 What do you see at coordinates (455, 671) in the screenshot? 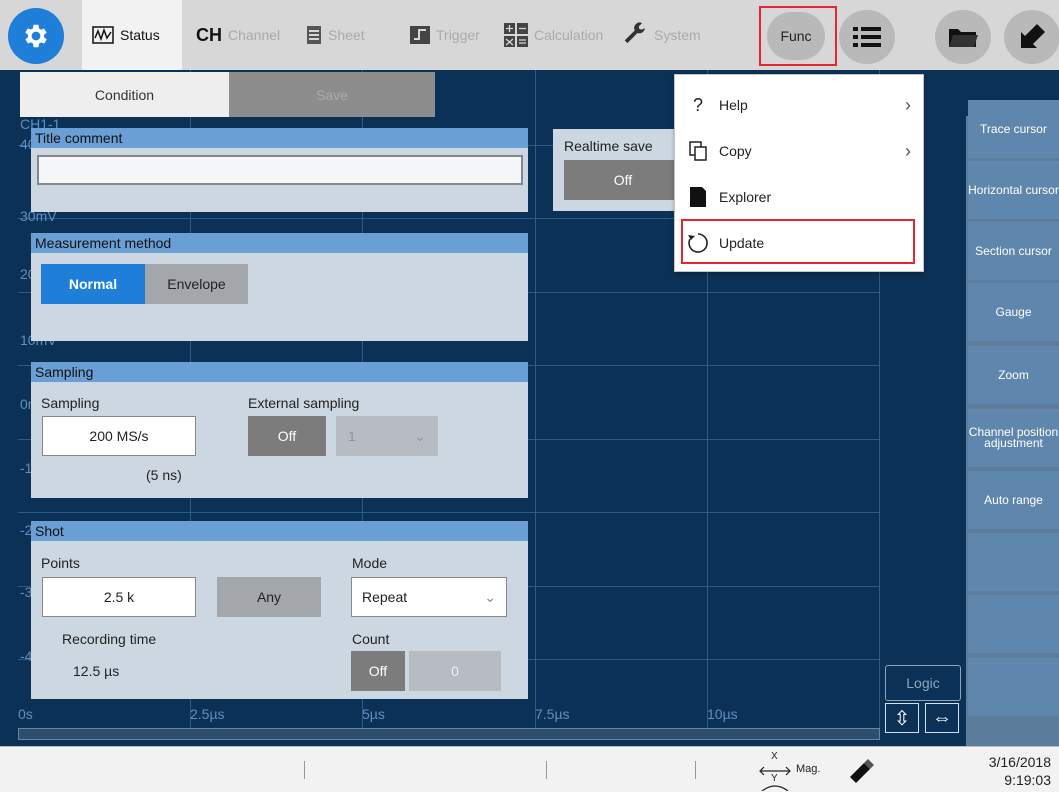
I see `count-field: 0` at bounding box center [455, 671].